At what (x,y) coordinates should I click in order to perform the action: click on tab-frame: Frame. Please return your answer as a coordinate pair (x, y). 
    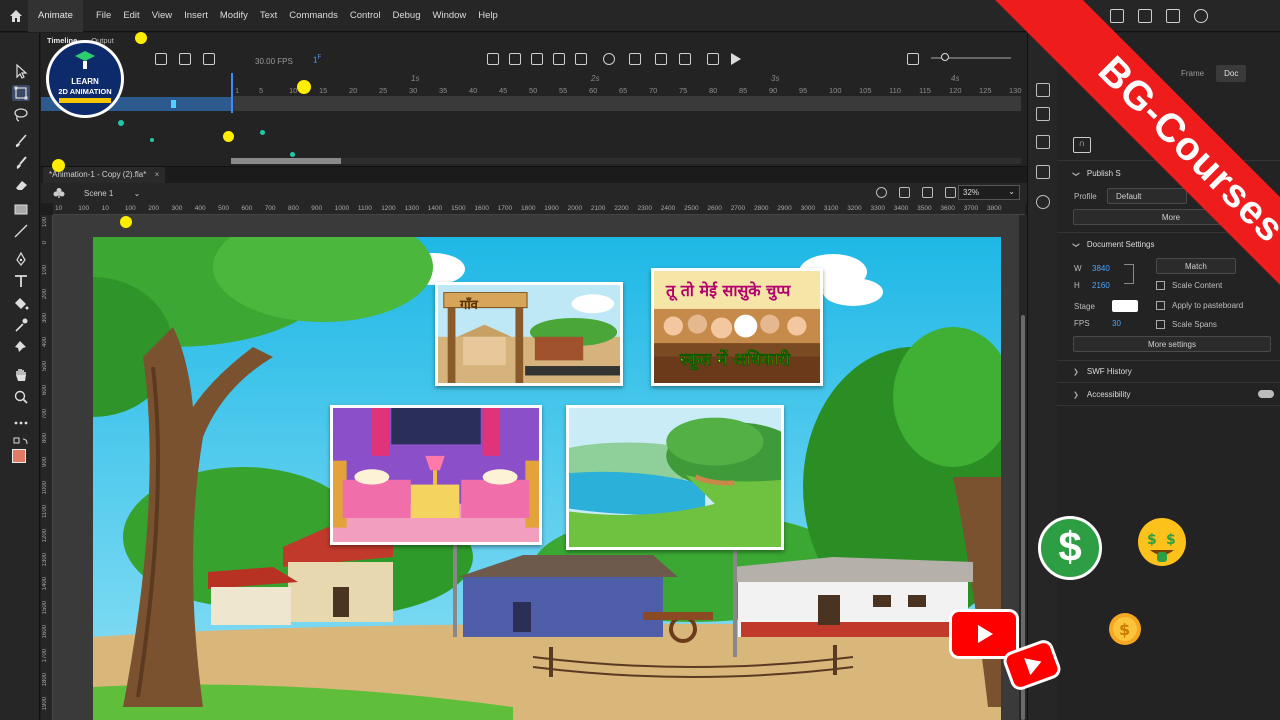
    Looking at the image, I should click on (1192, 73).